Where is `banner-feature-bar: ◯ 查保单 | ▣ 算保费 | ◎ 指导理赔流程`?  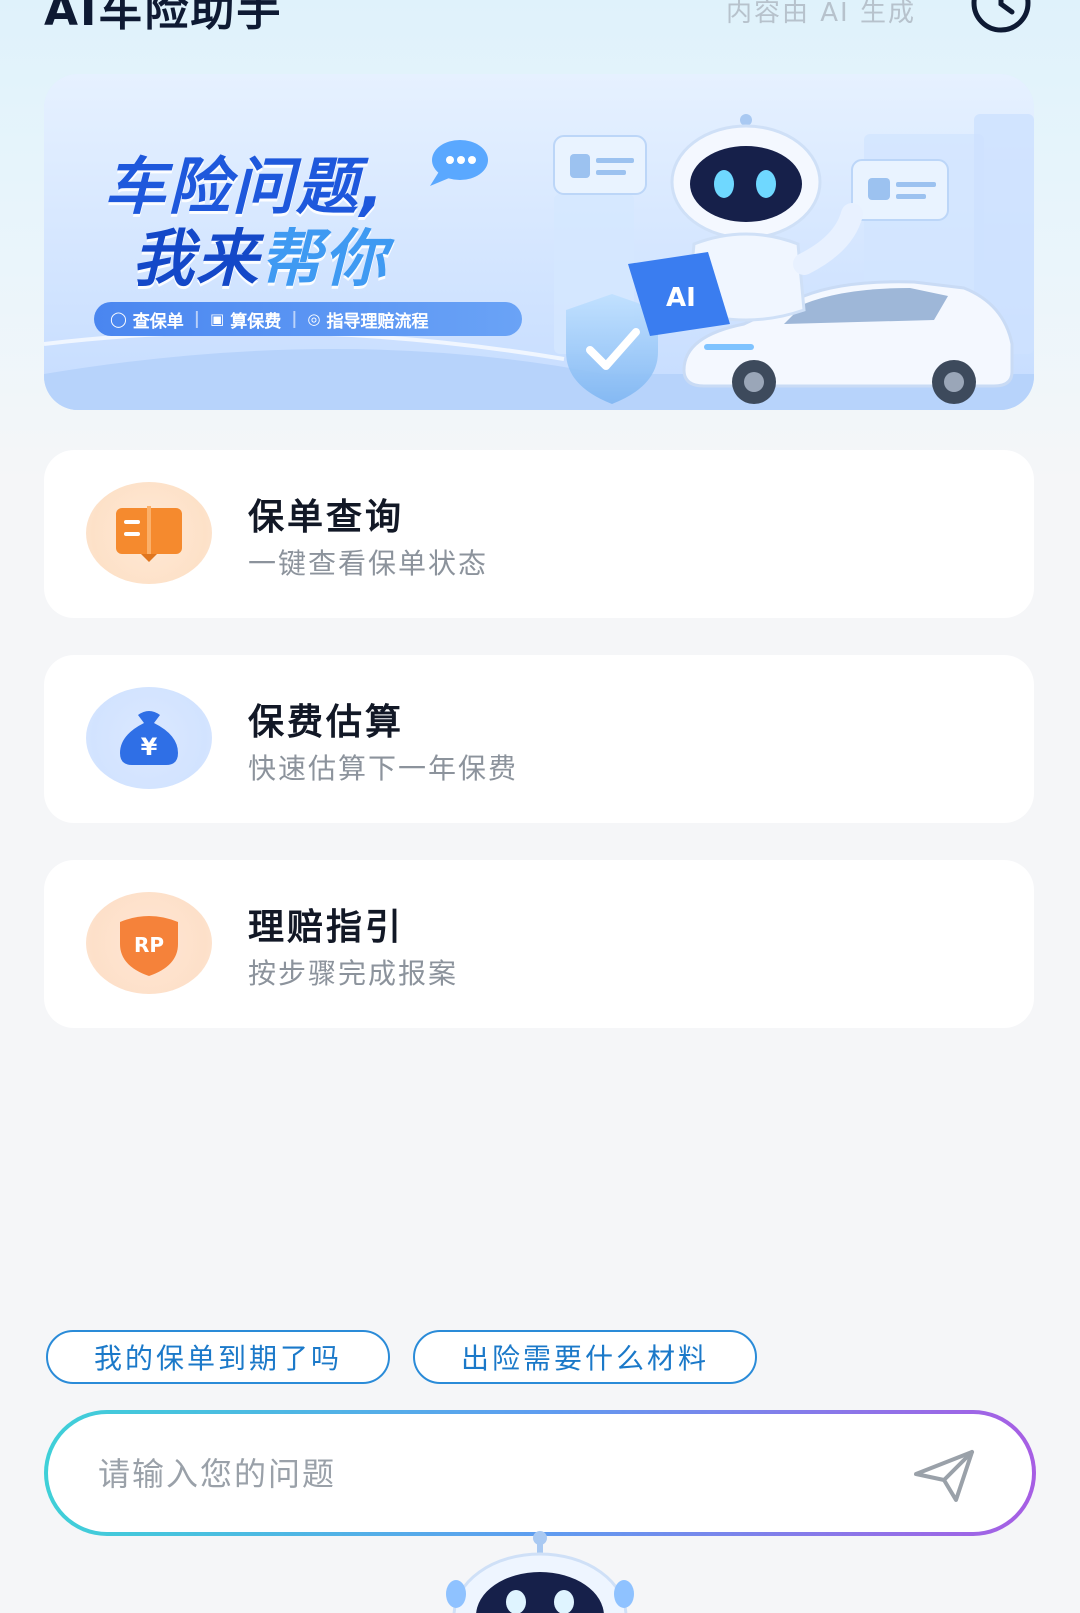
banner-feature-bar: ◯ 查保单 | ▣ 算保费 | ◎ 指导理赔流程 is located at coordinates (308, 319).